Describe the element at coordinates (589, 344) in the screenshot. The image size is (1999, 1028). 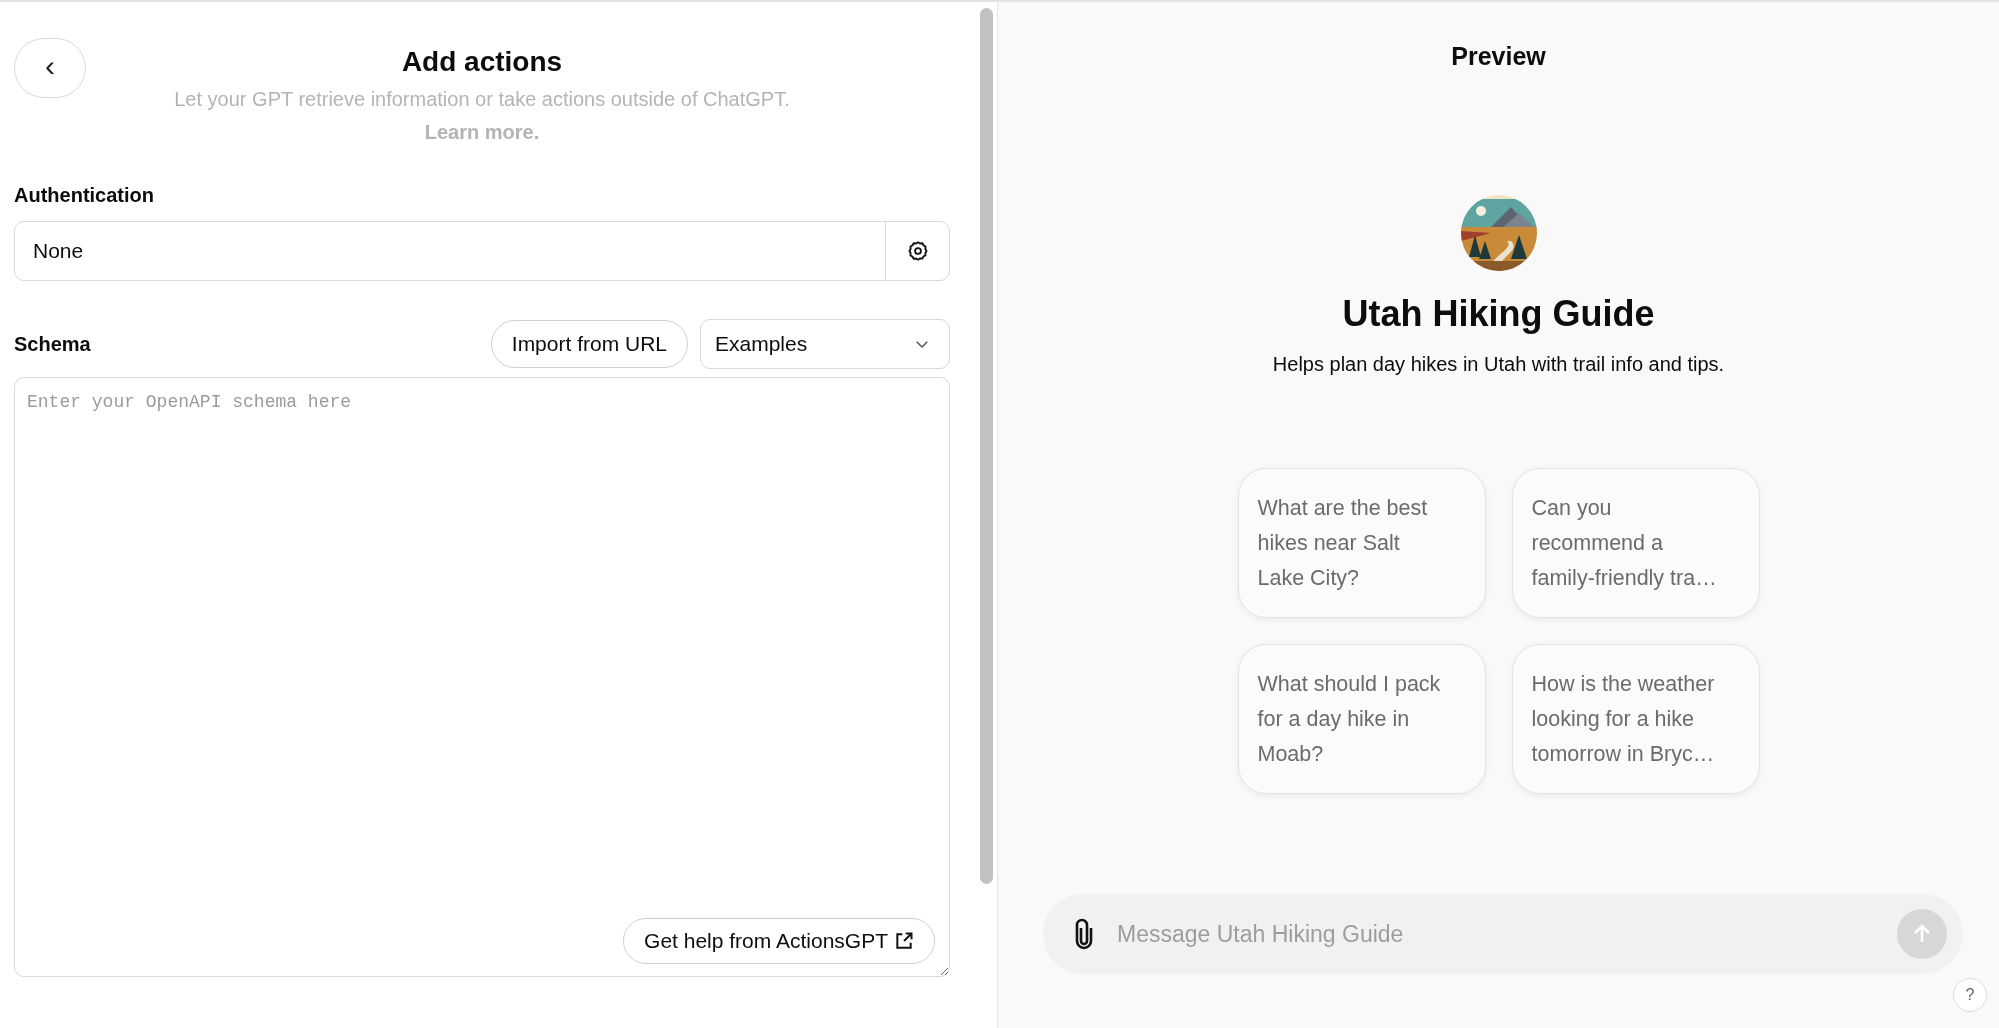
I see `import-button: Import from URL` at that location.